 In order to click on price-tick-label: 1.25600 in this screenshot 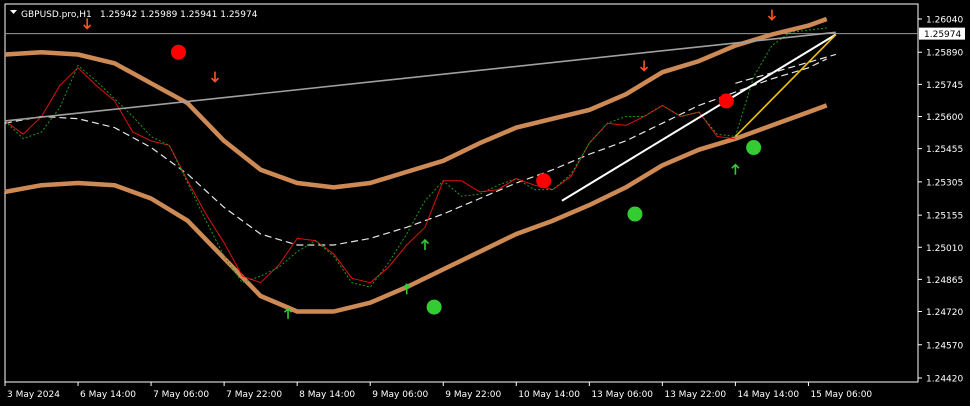, I will do `click(944, 118)`.